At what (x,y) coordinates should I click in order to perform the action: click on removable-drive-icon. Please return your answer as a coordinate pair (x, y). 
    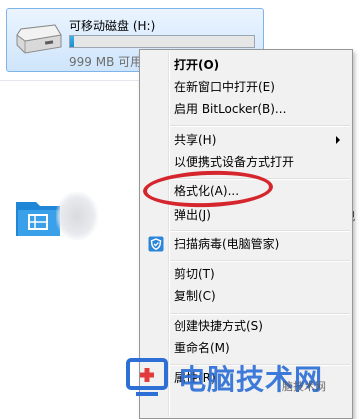
    Looking at the image, I should click on (39, 39).